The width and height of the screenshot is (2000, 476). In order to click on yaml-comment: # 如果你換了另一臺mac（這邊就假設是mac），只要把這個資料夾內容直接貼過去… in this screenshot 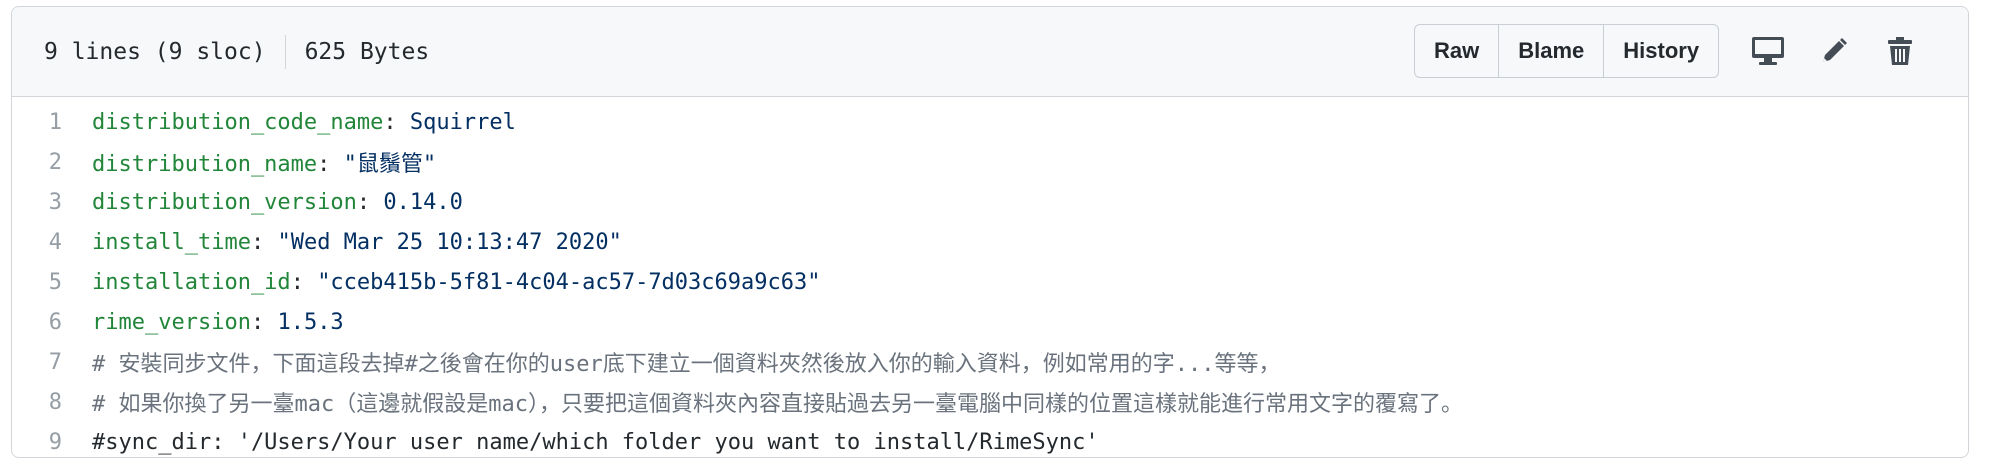, I will do `click(777, 404)`.